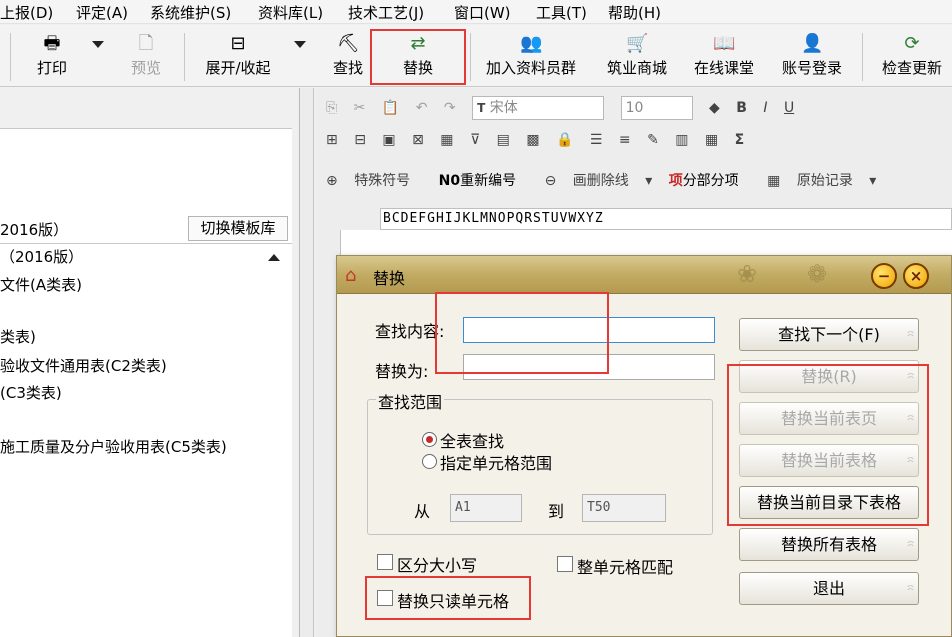  I want to click on panel-splitter, so click(307, 362).